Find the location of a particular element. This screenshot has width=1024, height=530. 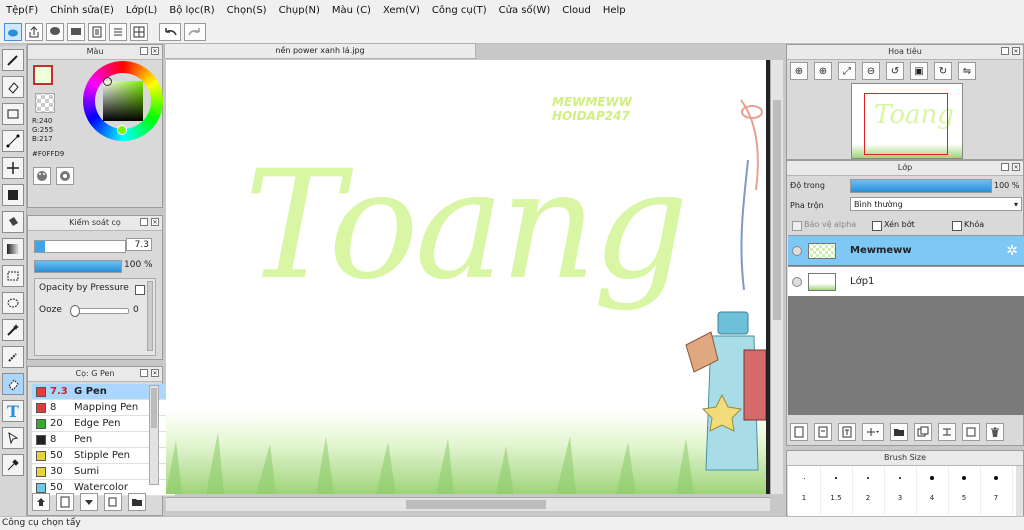

brush-upload-icon is located at coordinates (41, 502).